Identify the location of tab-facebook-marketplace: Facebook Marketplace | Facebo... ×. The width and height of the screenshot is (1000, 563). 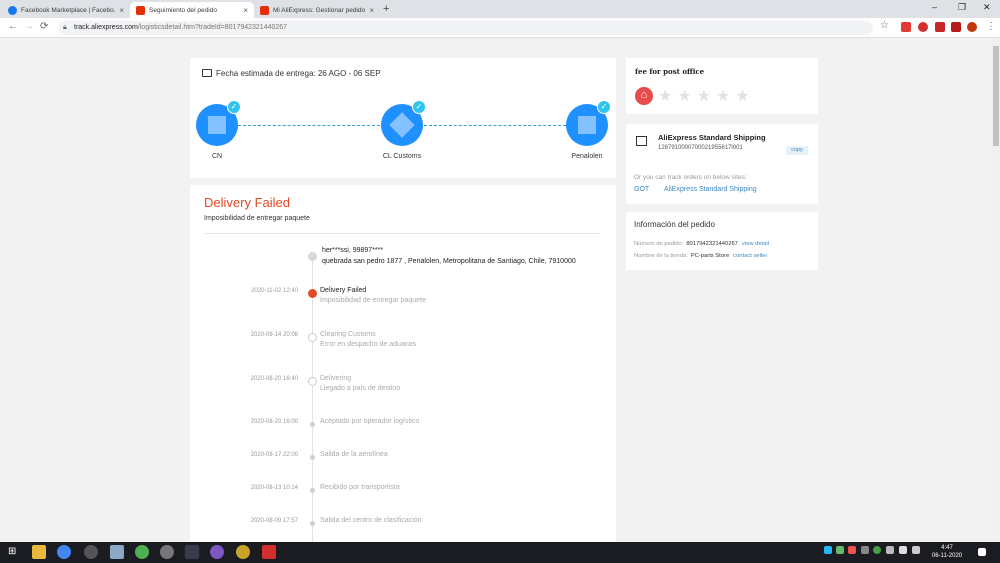
(66, 10).